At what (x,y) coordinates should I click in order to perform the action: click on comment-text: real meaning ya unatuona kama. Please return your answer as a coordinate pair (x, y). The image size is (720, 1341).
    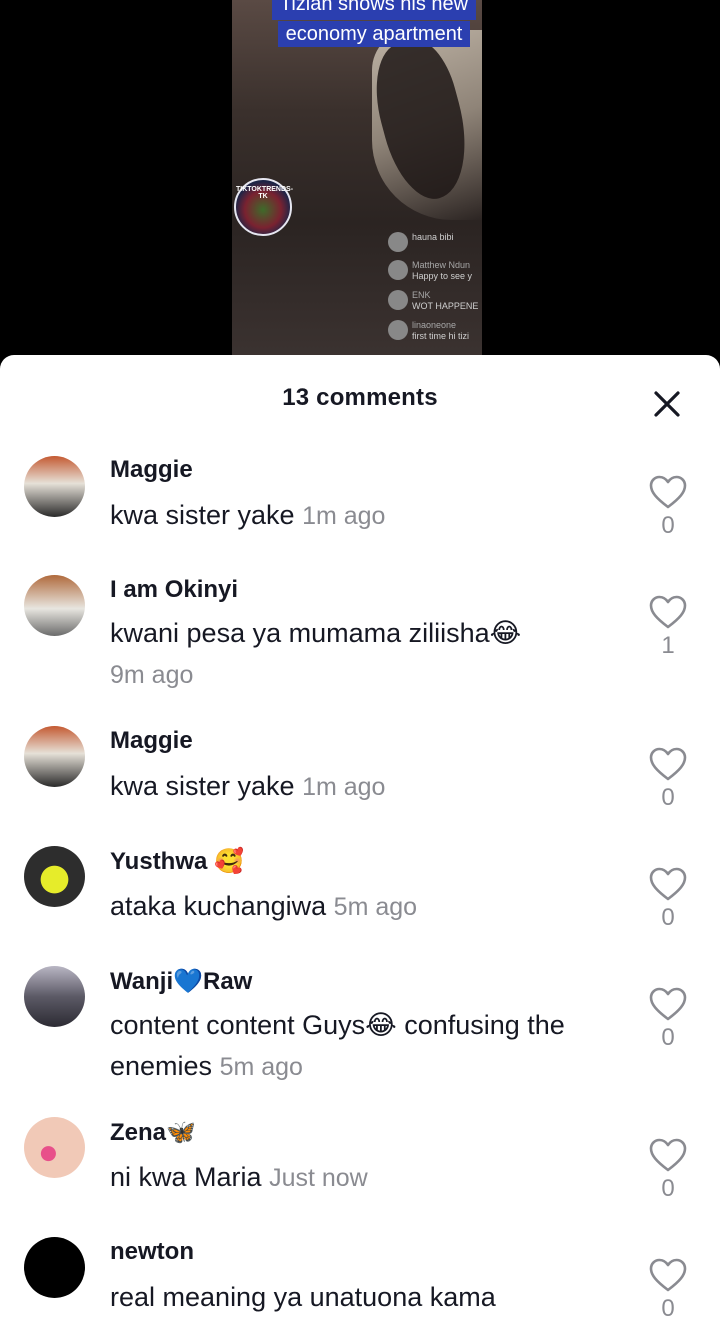
    Looking at the image, I should click on (303, 1297).